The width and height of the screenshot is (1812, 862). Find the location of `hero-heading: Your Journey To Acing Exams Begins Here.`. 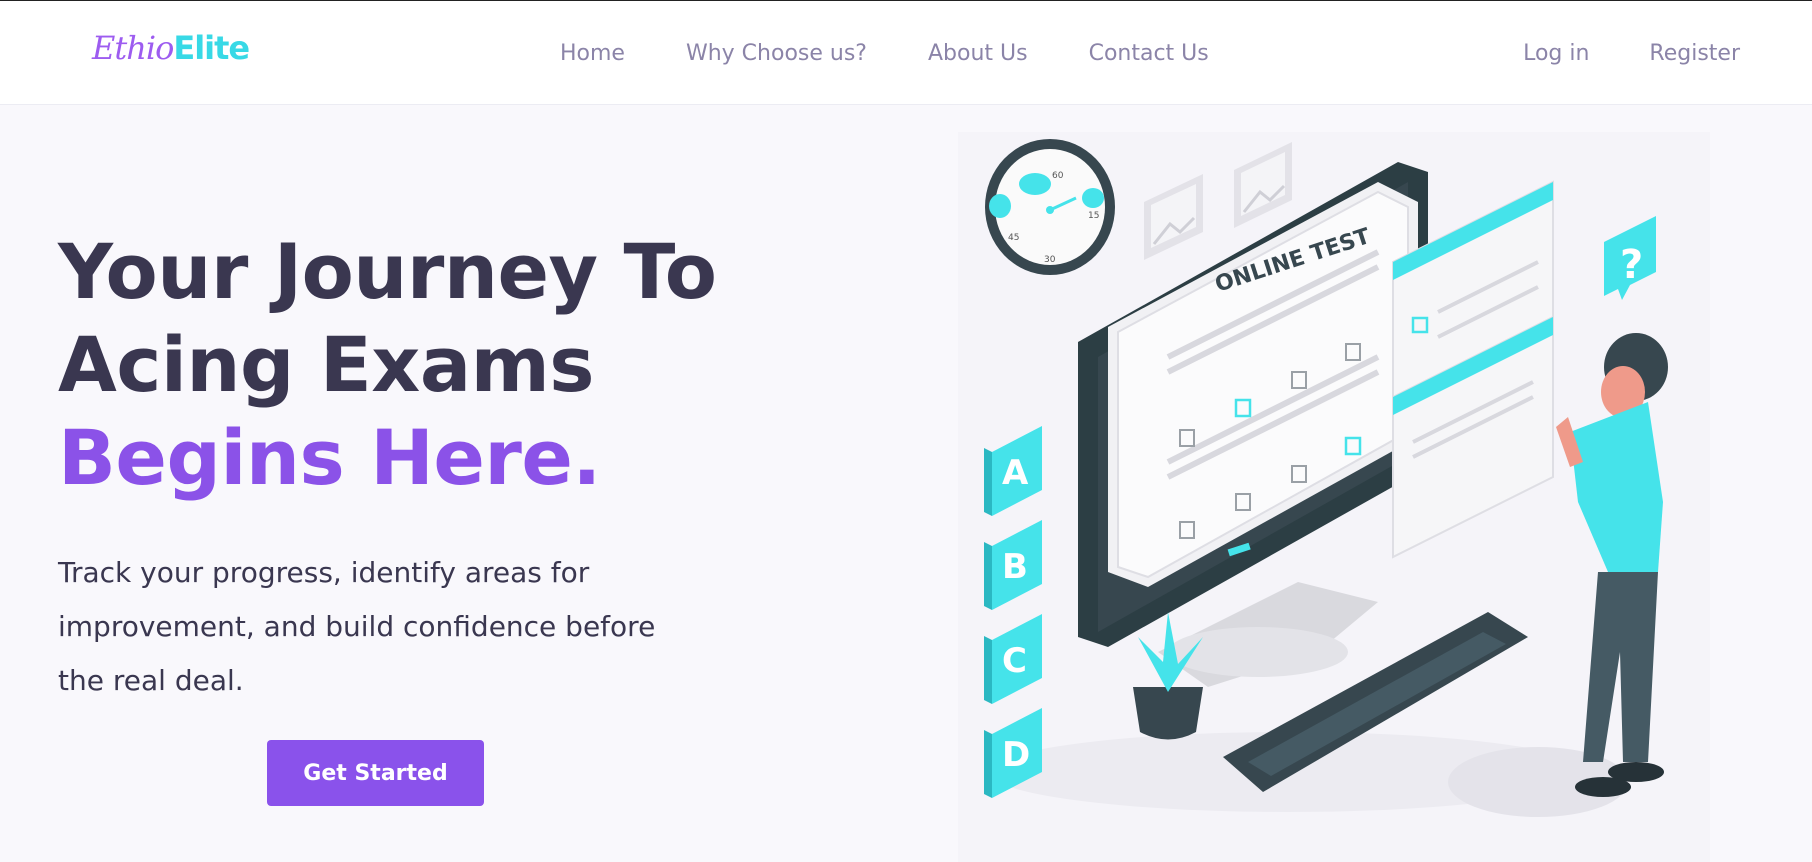

hero-heading: Your Journey To Acing Exams Begins Here. is located at coordinates (418, 364).